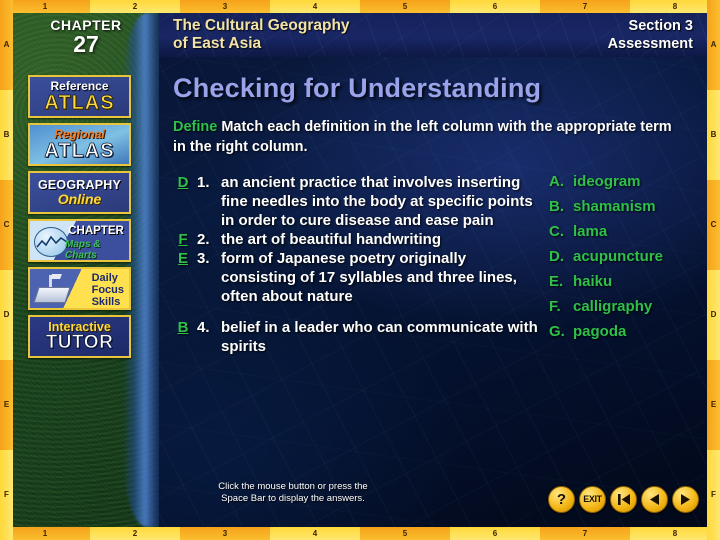 The width and height of the screenshot is (720, 540). Describe the element at coordinates (83, 250) in the screenshot. I see `chapter-maps-label-main: Maps & Charts` at that location.